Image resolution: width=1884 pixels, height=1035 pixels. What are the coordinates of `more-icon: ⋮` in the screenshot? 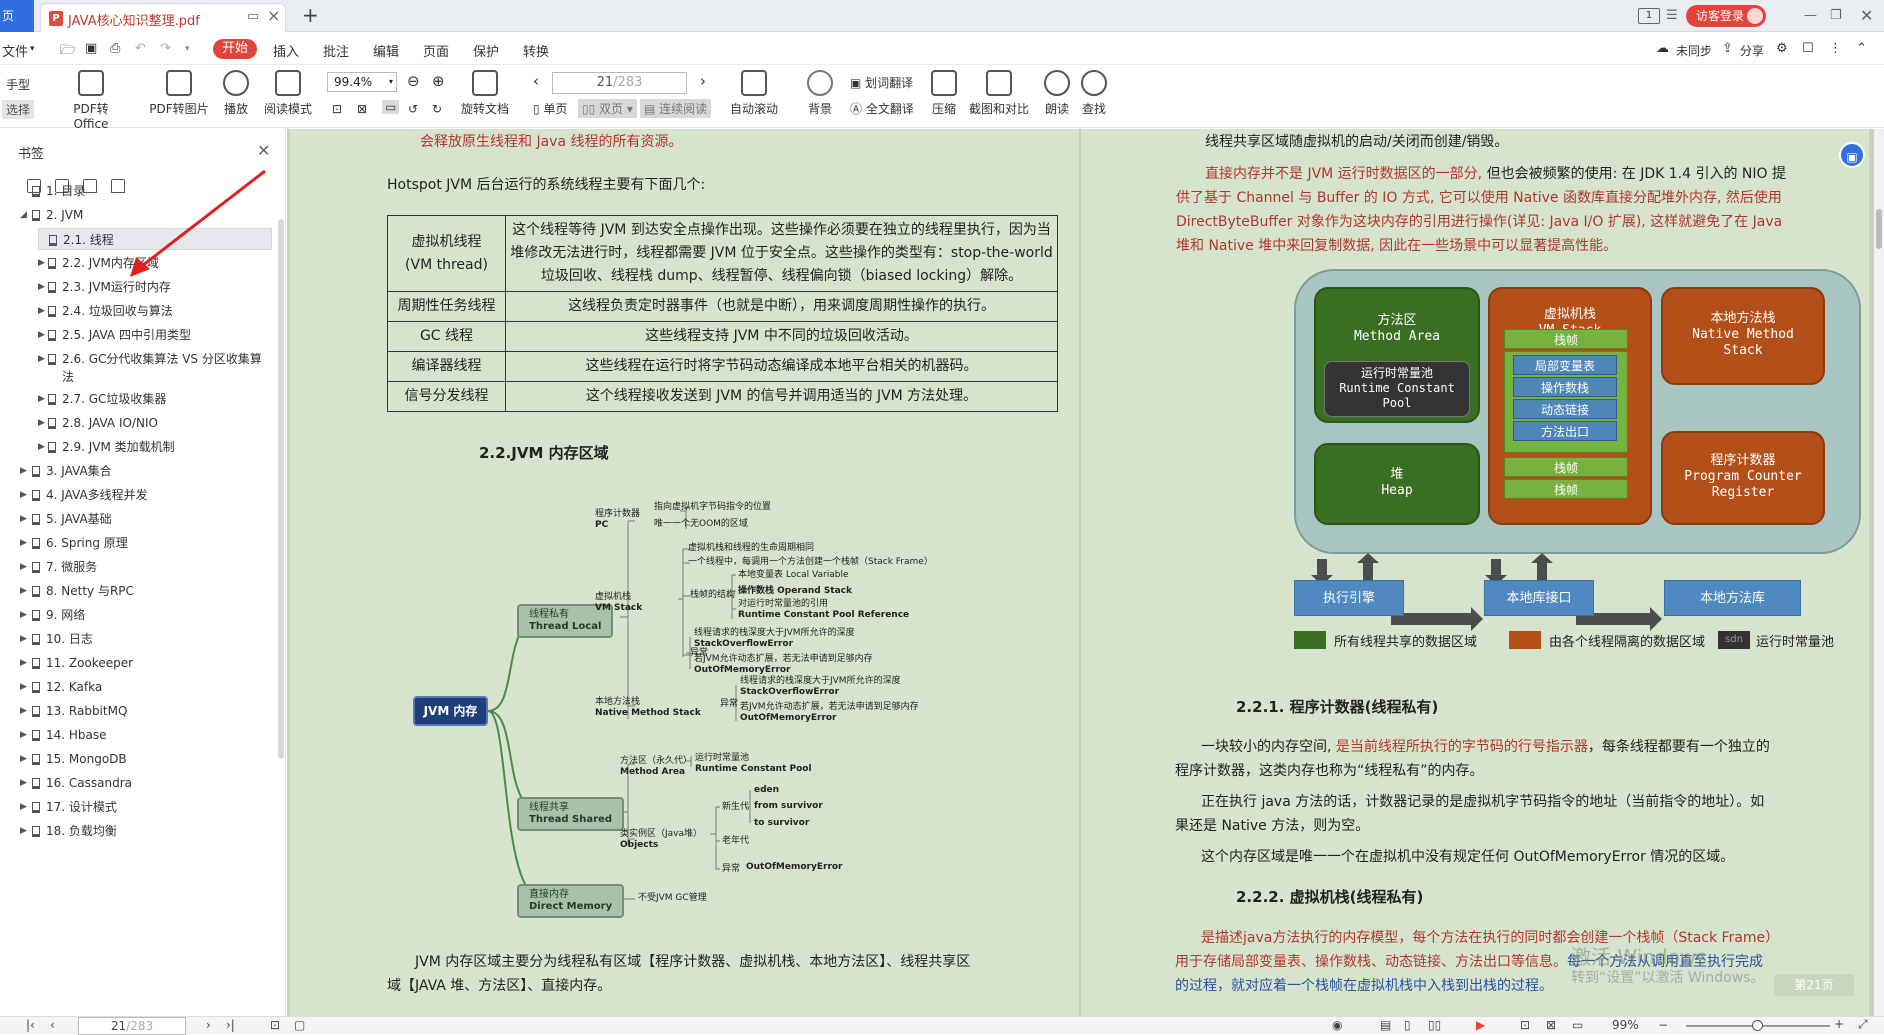 It's located at (1835, 48).